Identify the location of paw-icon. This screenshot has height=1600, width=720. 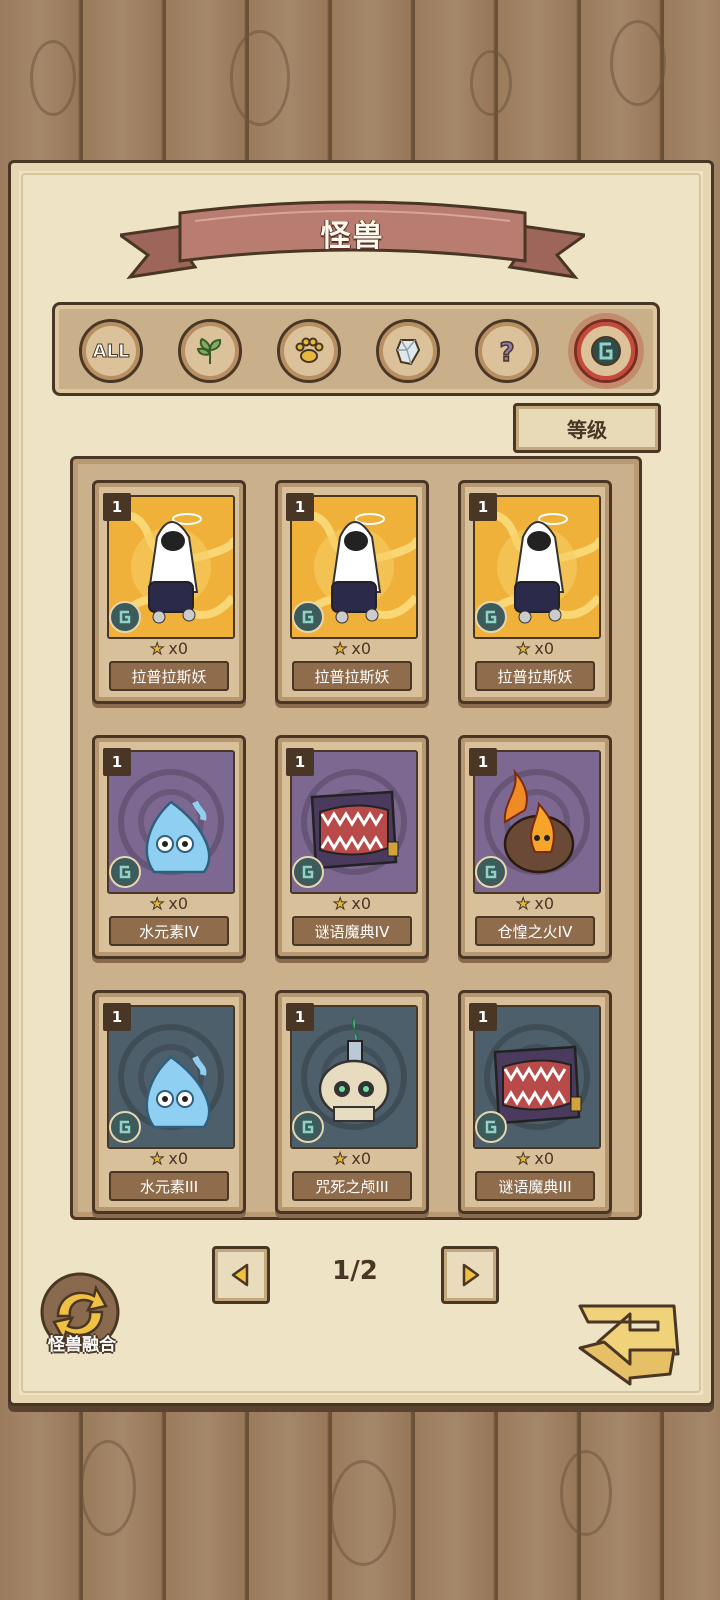
(309, 350).